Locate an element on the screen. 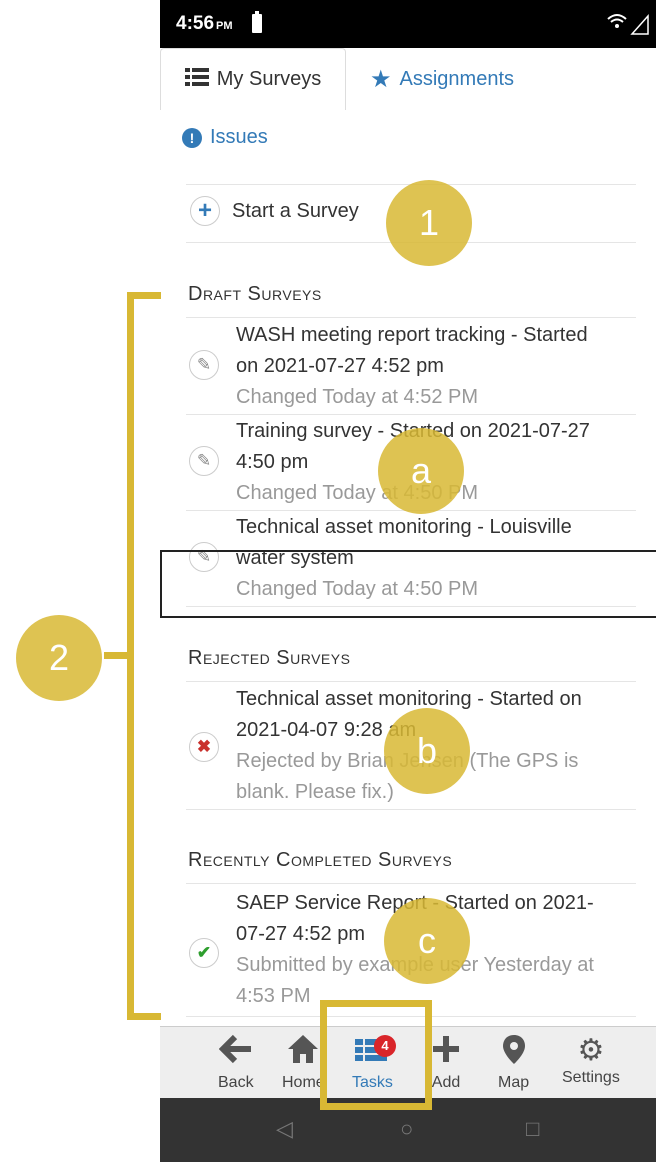 This screenshot has width=656, height=1162. annotation-bracket-tip is located at coordinates (118, 655).